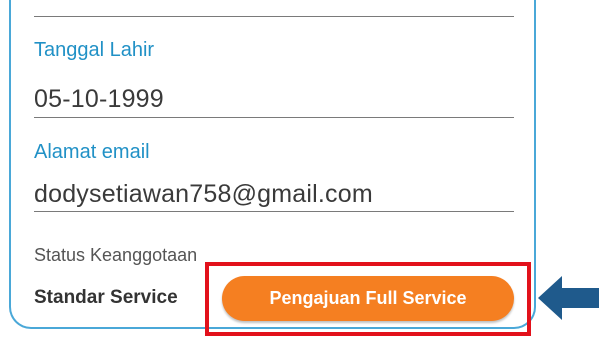  Describe the element at coordinates (94, 50) in the screenshot. I see `birth-date-label: Tanggal Lahir` at that location.